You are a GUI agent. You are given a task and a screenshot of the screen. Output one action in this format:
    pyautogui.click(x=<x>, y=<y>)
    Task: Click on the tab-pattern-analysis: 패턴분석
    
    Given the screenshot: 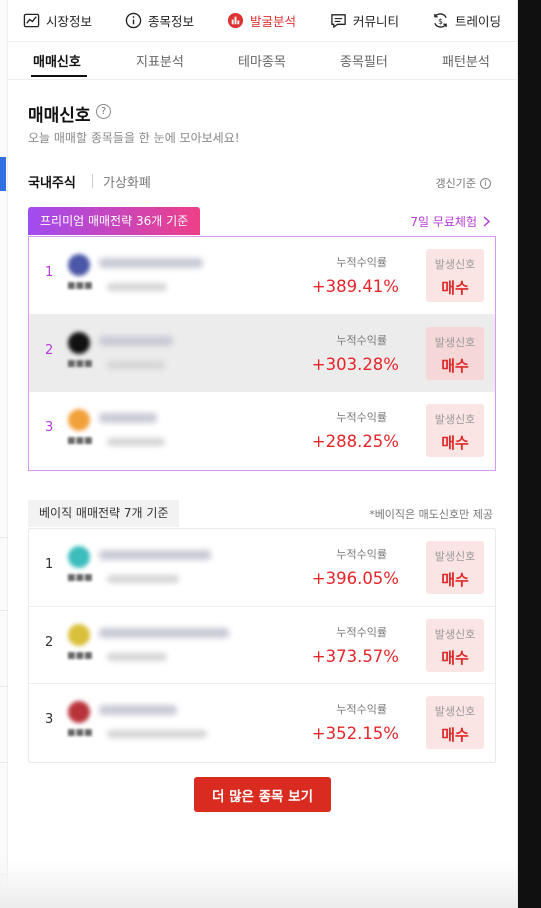 What is the action you would take?
    pyautogui.click(x=466, y=60)
    